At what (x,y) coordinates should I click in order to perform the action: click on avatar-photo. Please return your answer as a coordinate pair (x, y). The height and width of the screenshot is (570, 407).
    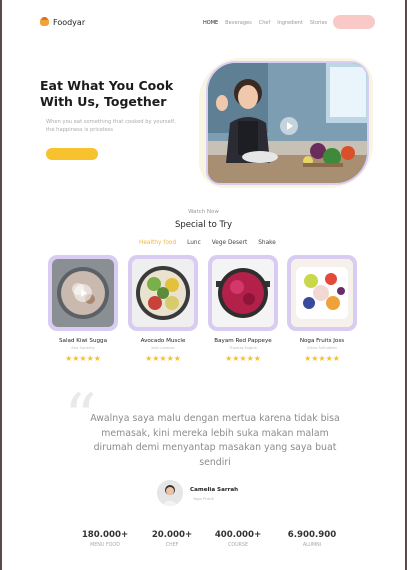
    Looking at the image, I should click on (170, 493).